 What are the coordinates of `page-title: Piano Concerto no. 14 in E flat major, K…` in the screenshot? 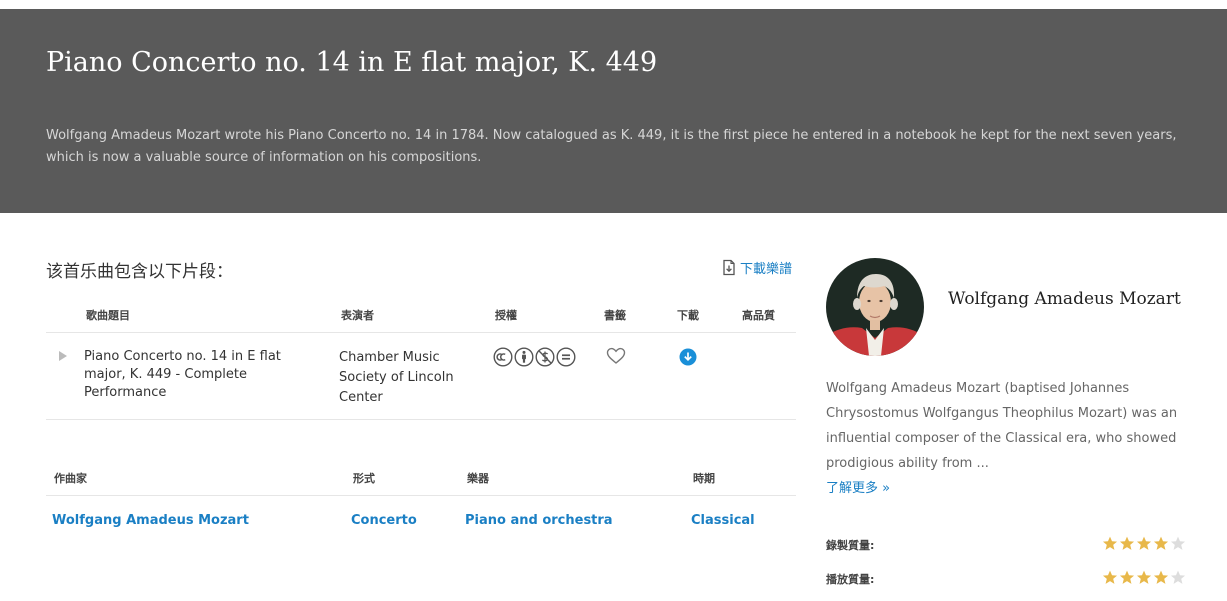 It's located at (352, 62).